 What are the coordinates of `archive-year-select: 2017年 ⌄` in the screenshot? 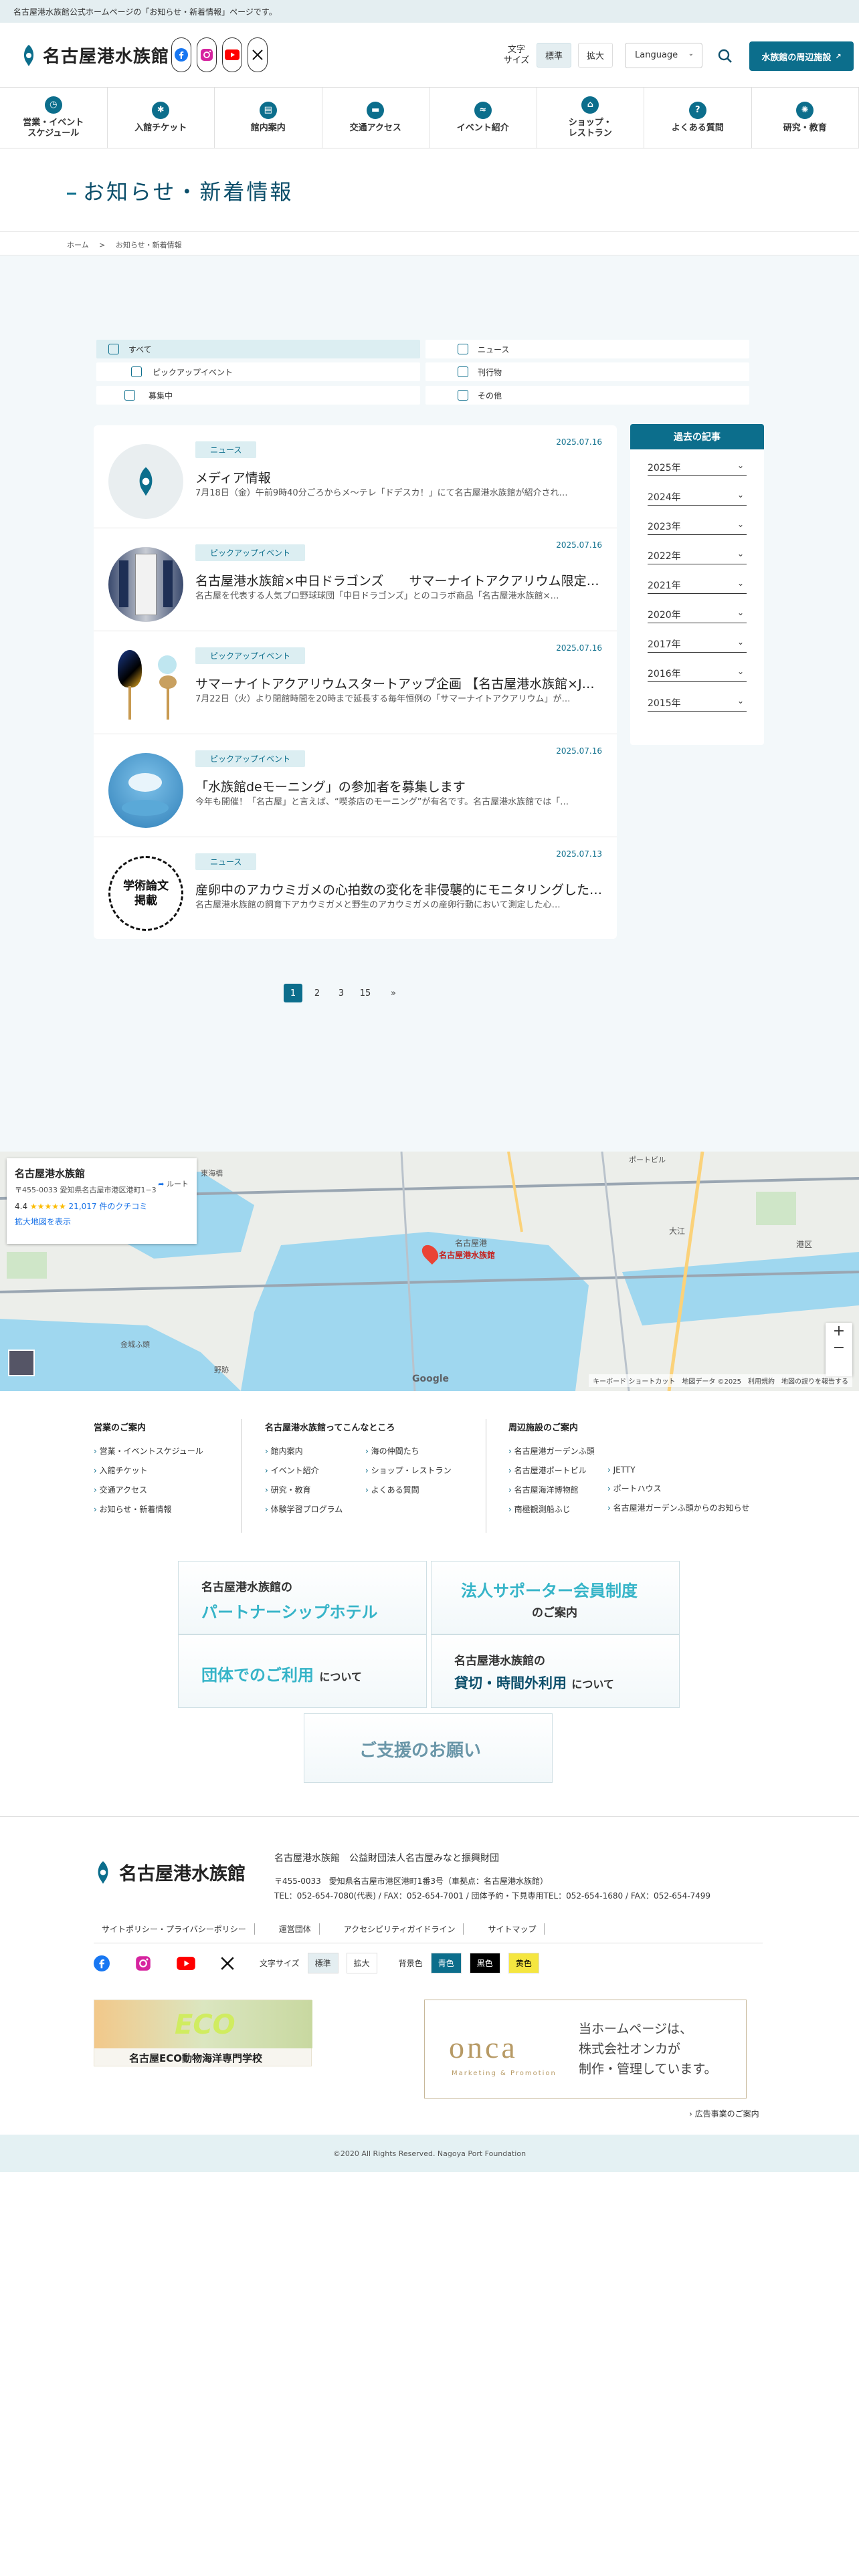 It's located at (698, 643).